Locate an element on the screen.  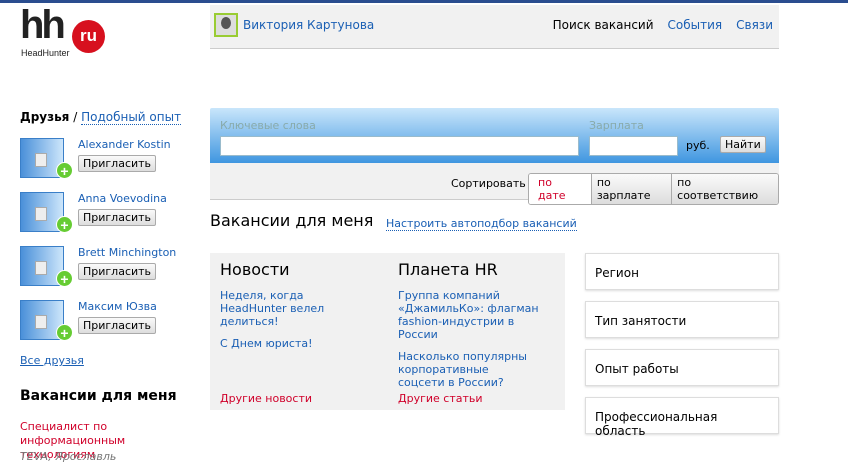
user-name-link: Виктория Картунова is located at coordinates (308, 25).